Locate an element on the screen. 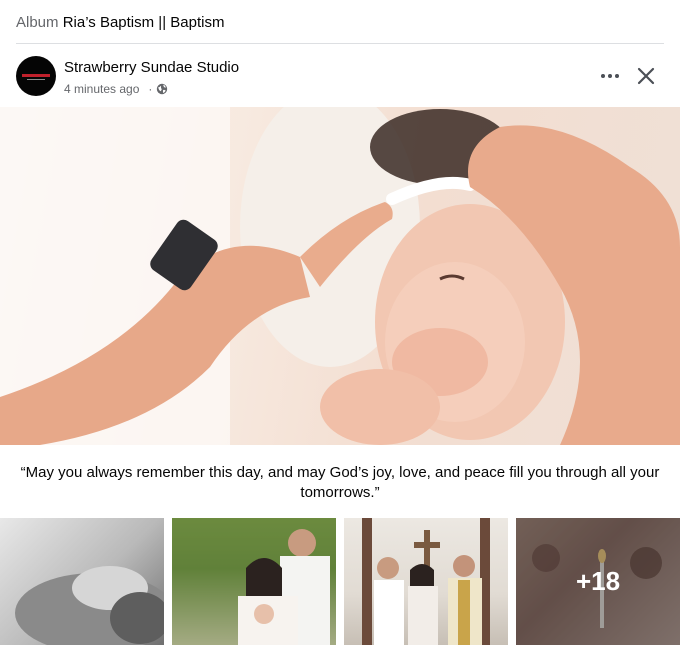 Image resolution: width=680 pixels, height=645 pixels. more-photos-count: +18 is located at coordinates (598, 581).